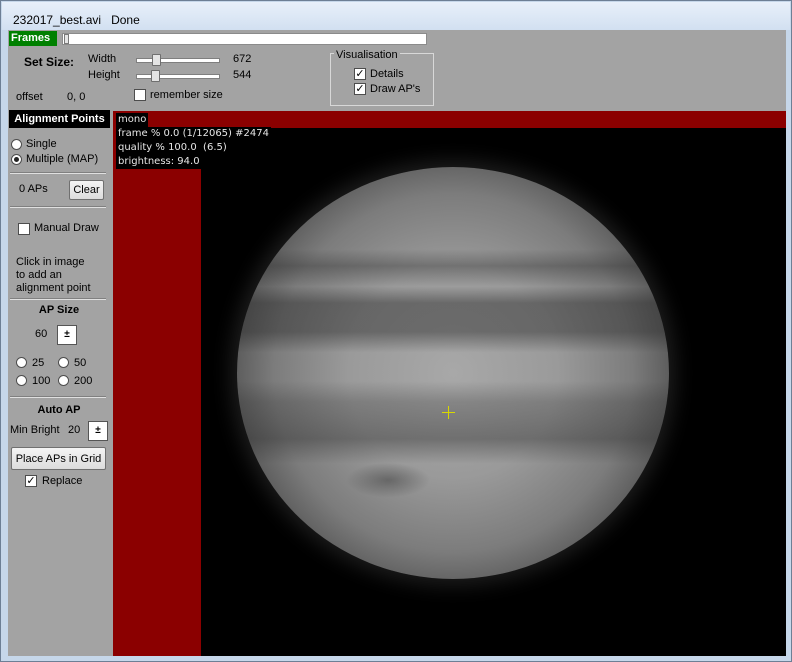 This screenshot has width=792, height=662. Describe the element at coordinates (172, 148) in the screenshot. I see `quality-info: quality % 100.0 (6.5)` at that location.